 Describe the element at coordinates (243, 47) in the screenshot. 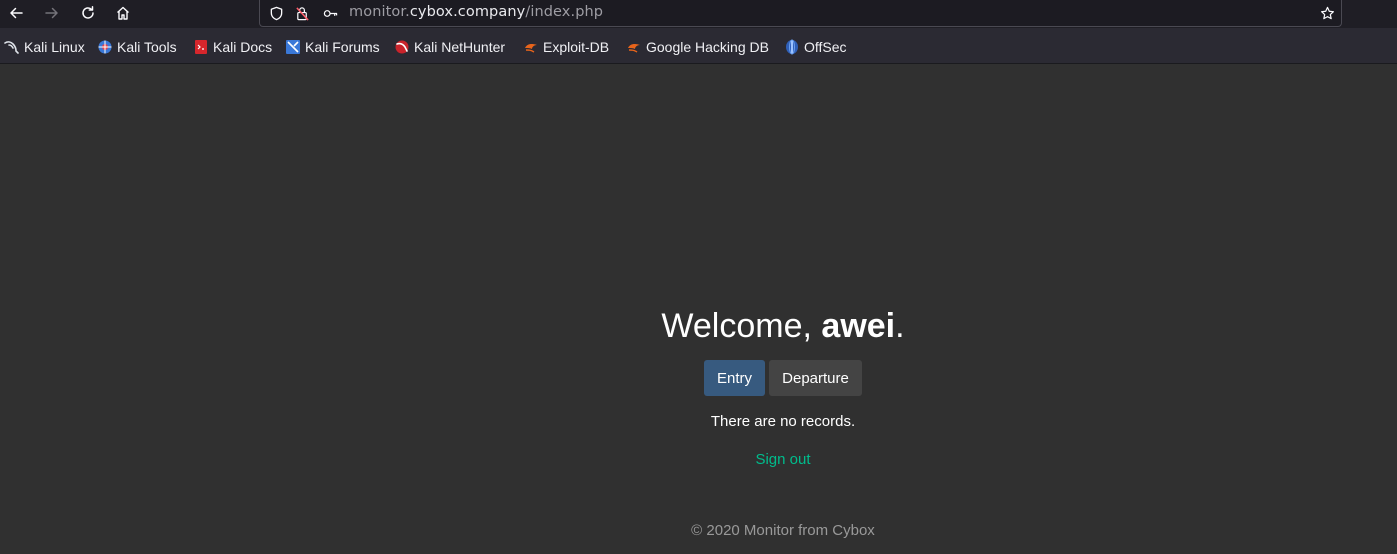

I see `bookmark-label: Kali Docs` at that location.